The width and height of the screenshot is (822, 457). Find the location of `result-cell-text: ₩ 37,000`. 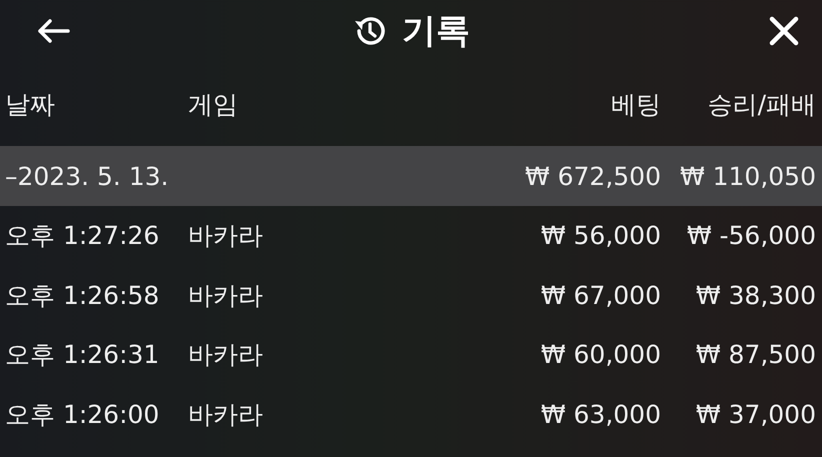

result-cell-text: ₩ 37,000 is located at coordinates (755, 414).